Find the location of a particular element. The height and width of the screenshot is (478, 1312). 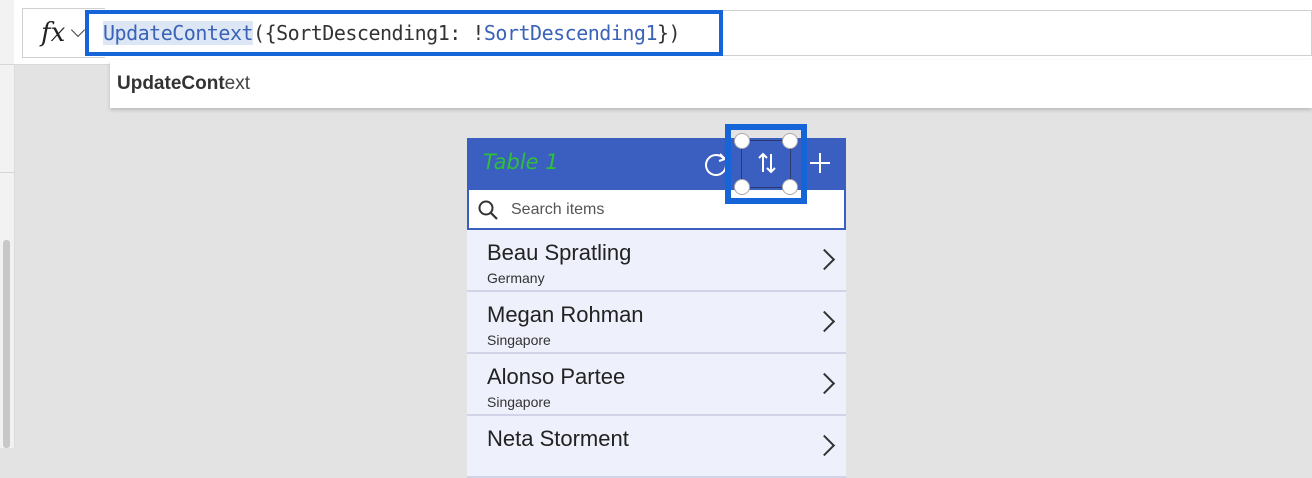

formula-args-open: ({SortDescending1: ! is located at coordinates (368, 33).